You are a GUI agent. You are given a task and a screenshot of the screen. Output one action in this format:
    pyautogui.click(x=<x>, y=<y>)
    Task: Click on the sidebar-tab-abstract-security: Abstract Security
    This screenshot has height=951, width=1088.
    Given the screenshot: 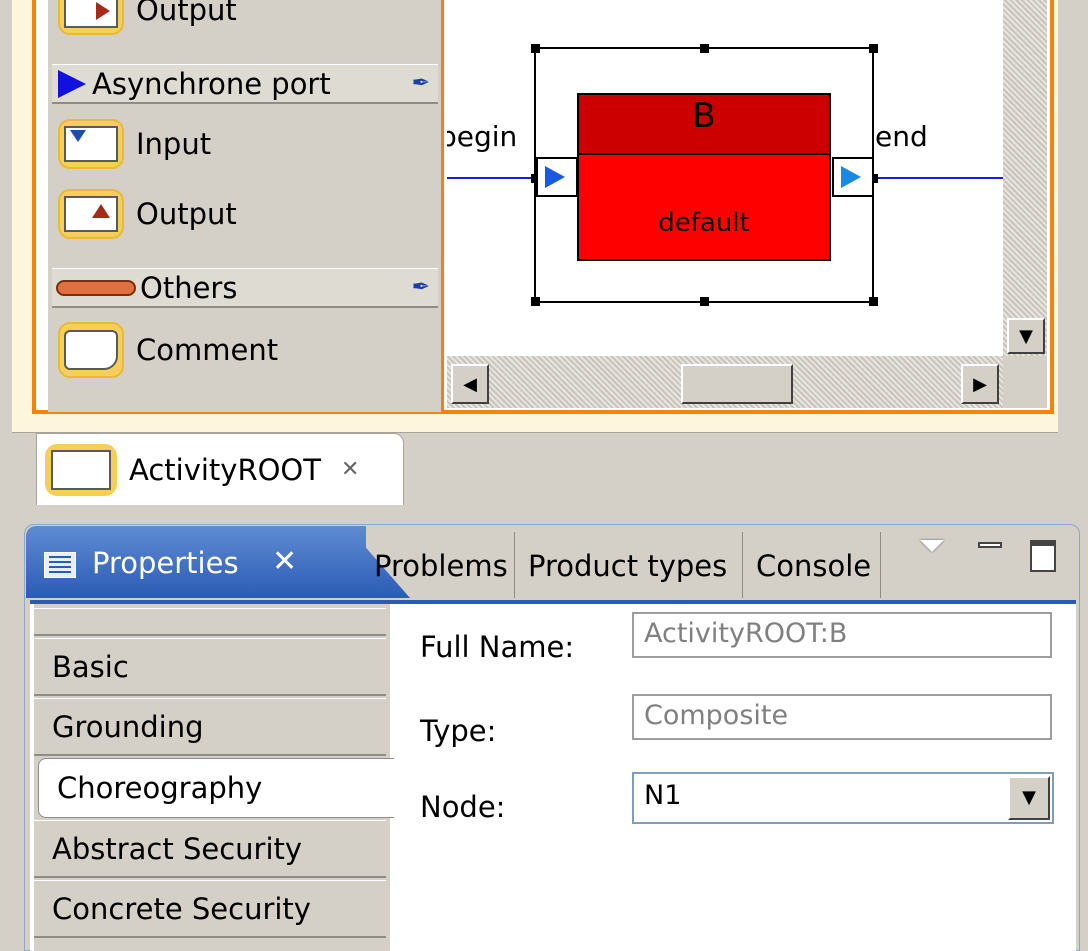 What is the action you would take?
    pyautogui.click(x=210, y=849)
    